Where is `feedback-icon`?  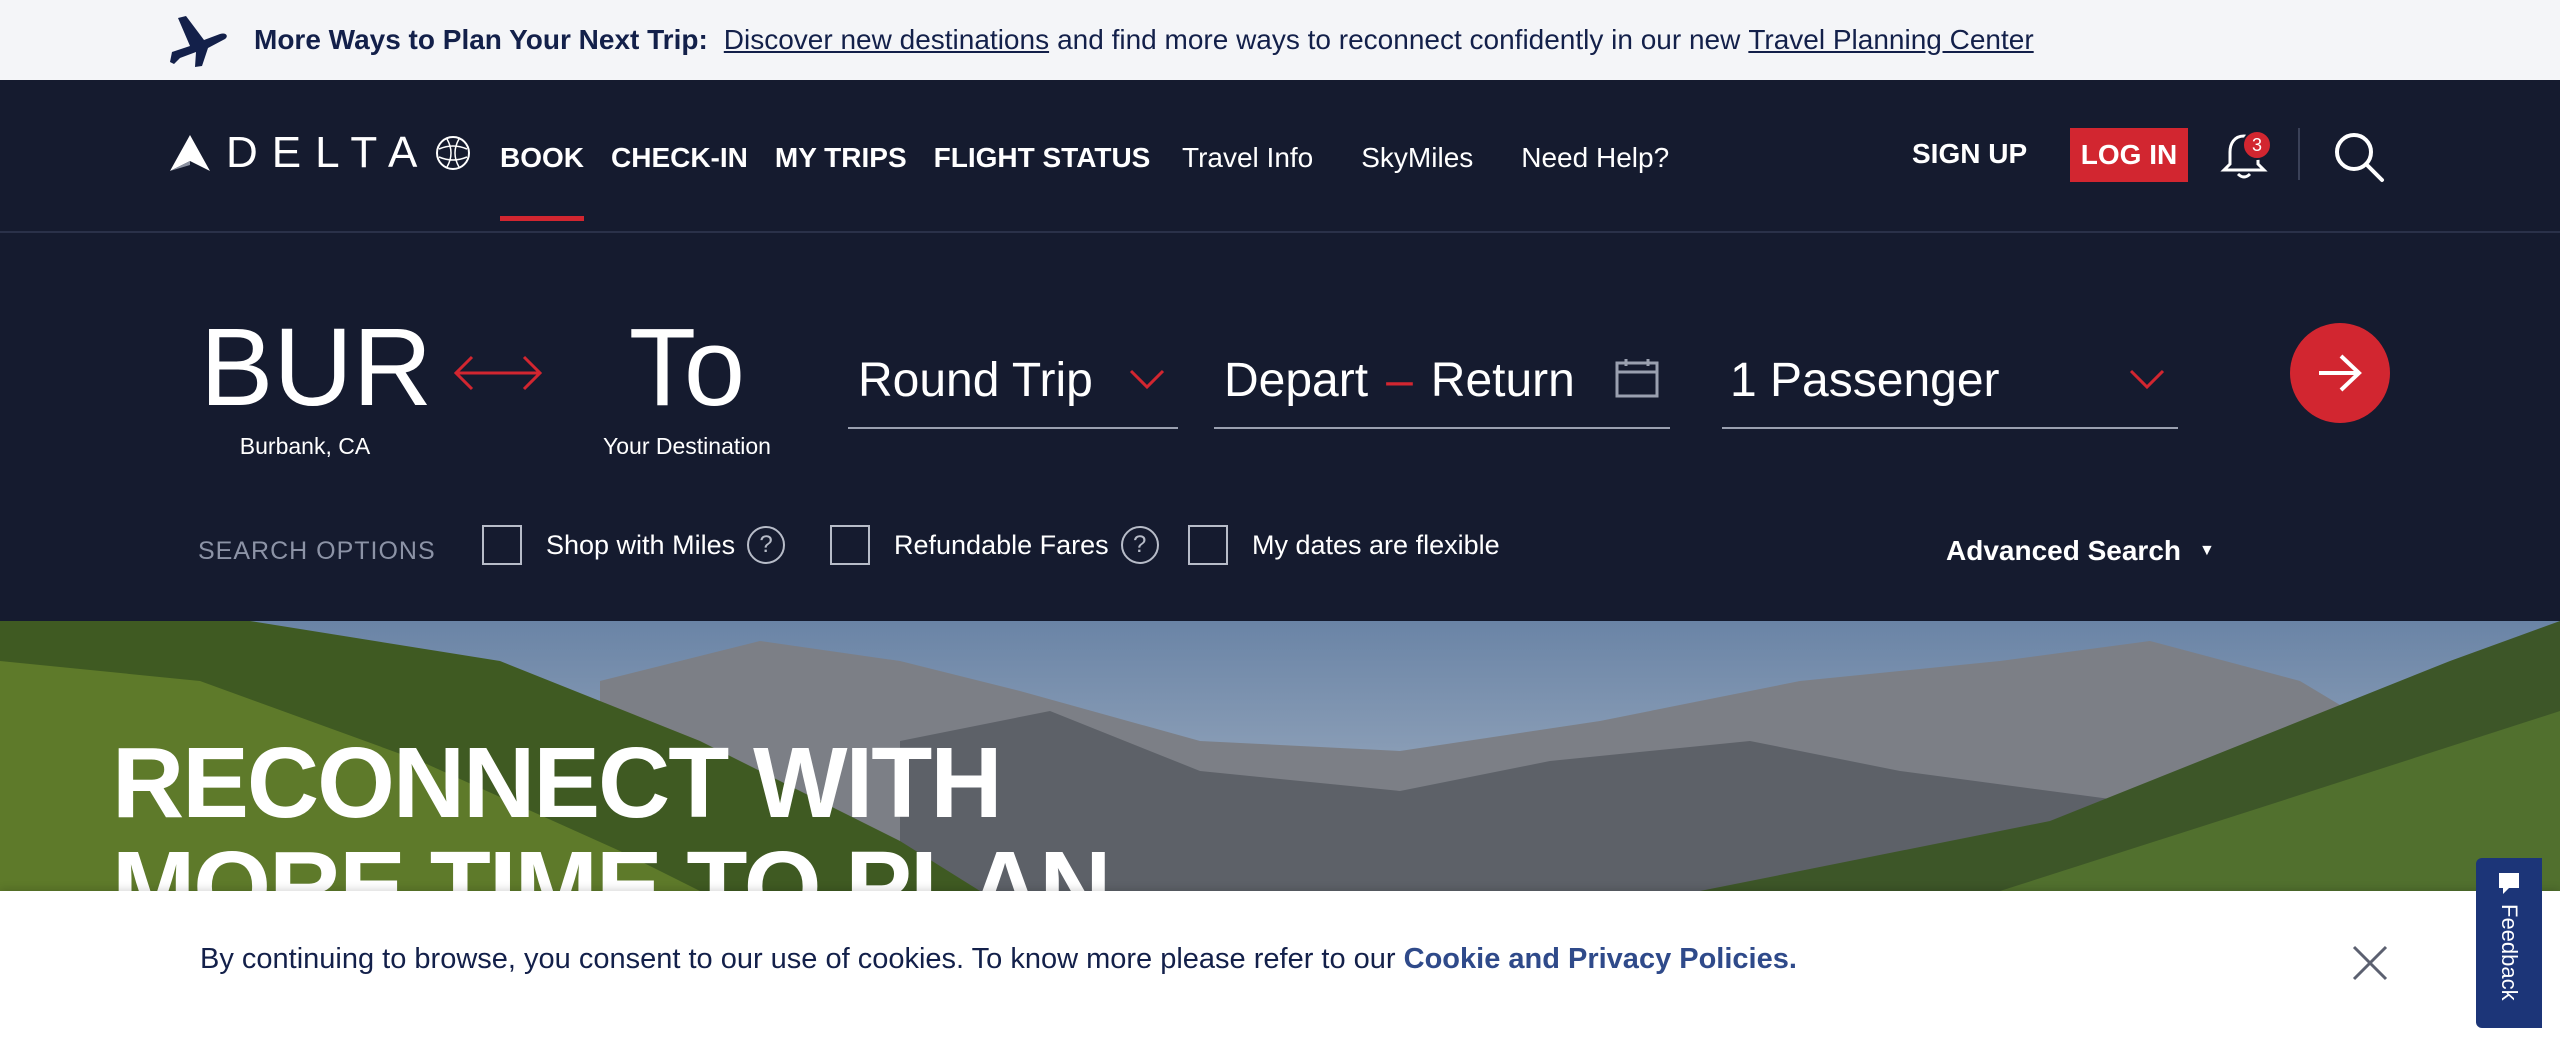 feedback-icon is located at coordinates (2509, 883).